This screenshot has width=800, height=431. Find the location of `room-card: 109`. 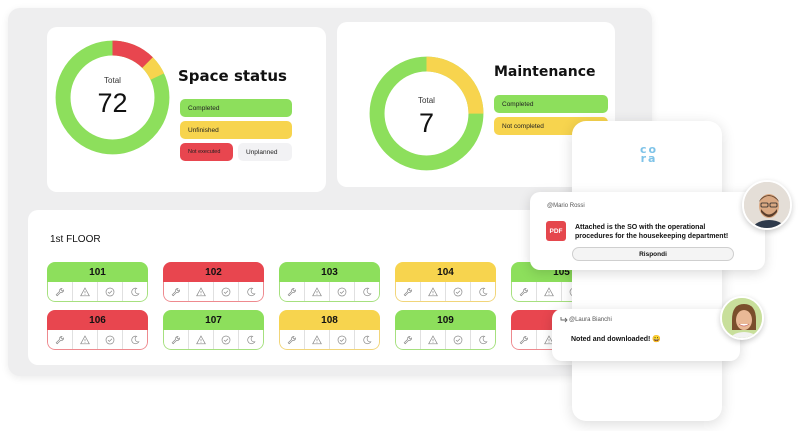

room-card: 109 is located at coordinates (445, 330).